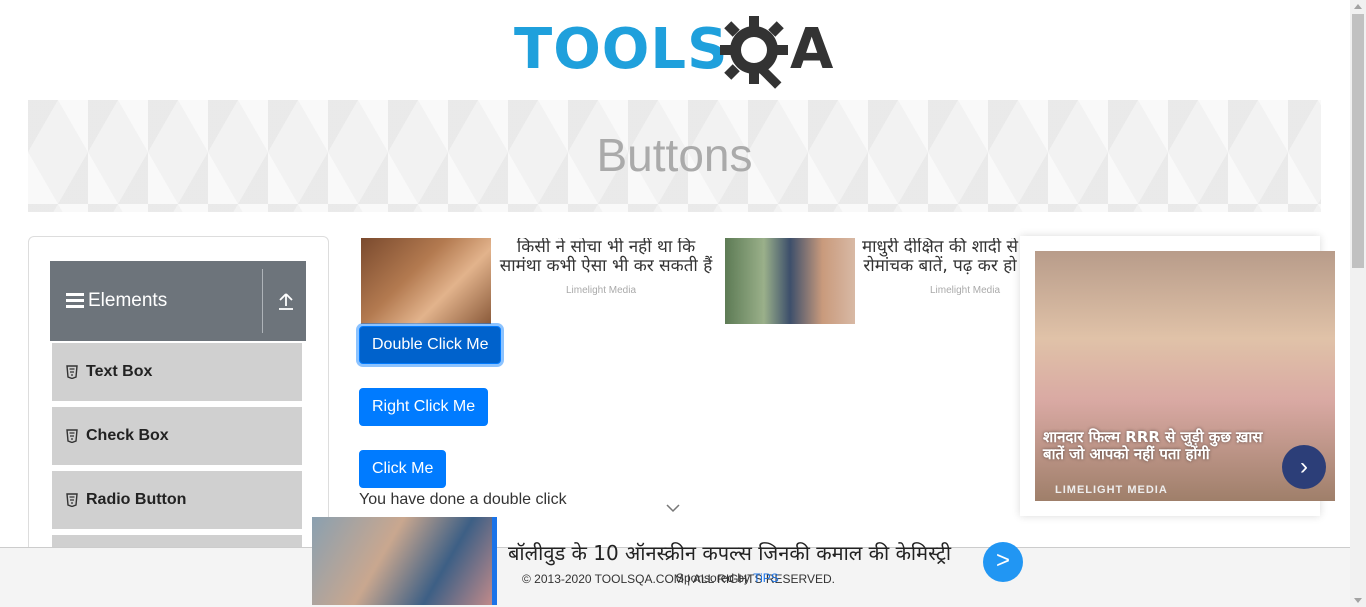 The image size is (1366, 607). Describe the element at coordinates (177, 436) in the screenshot. I see `sidebar-item-check-box: Check Box` at that location.